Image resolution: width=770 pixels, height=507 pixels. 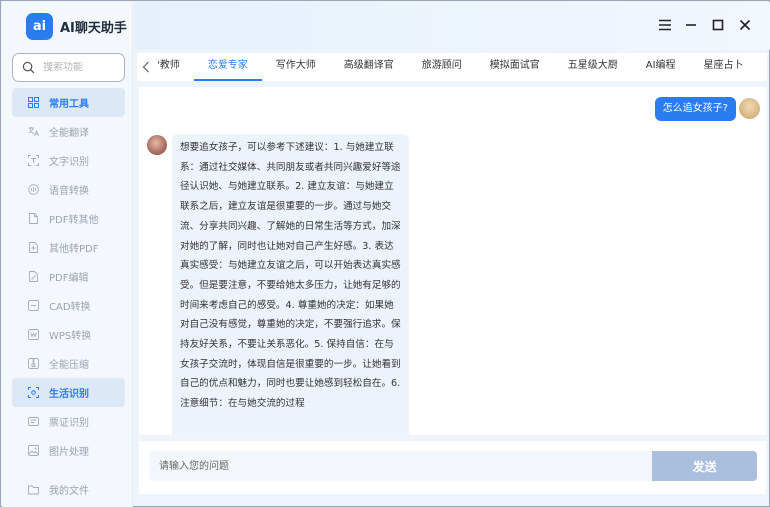 What do you see at coordinates (74, 249) in the screenshot?
I see `sidebar-item-label: 其他转PDF` at bounding box center [74, 249].